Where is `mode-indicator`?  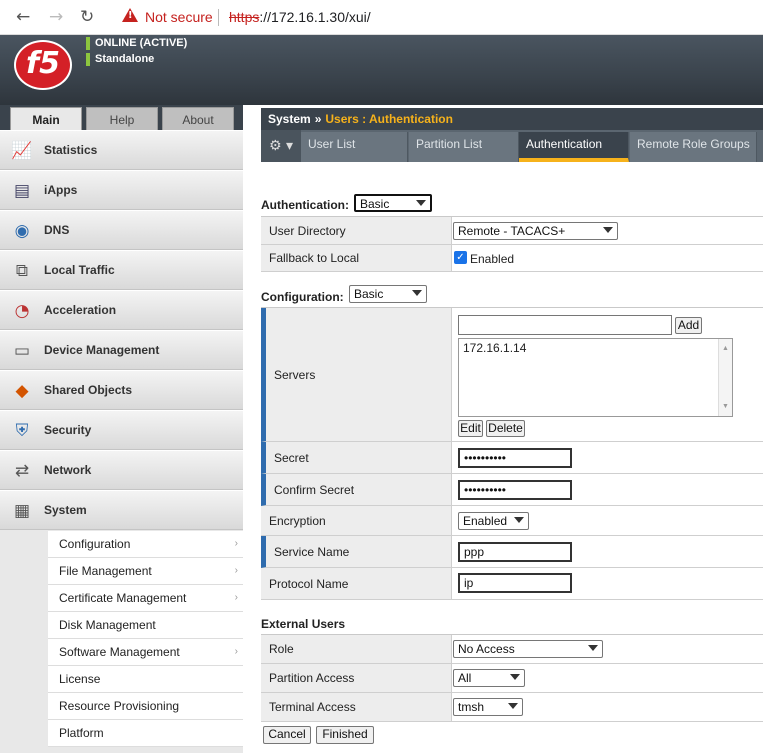
mode-indicator is located at coordinates (88, 59).